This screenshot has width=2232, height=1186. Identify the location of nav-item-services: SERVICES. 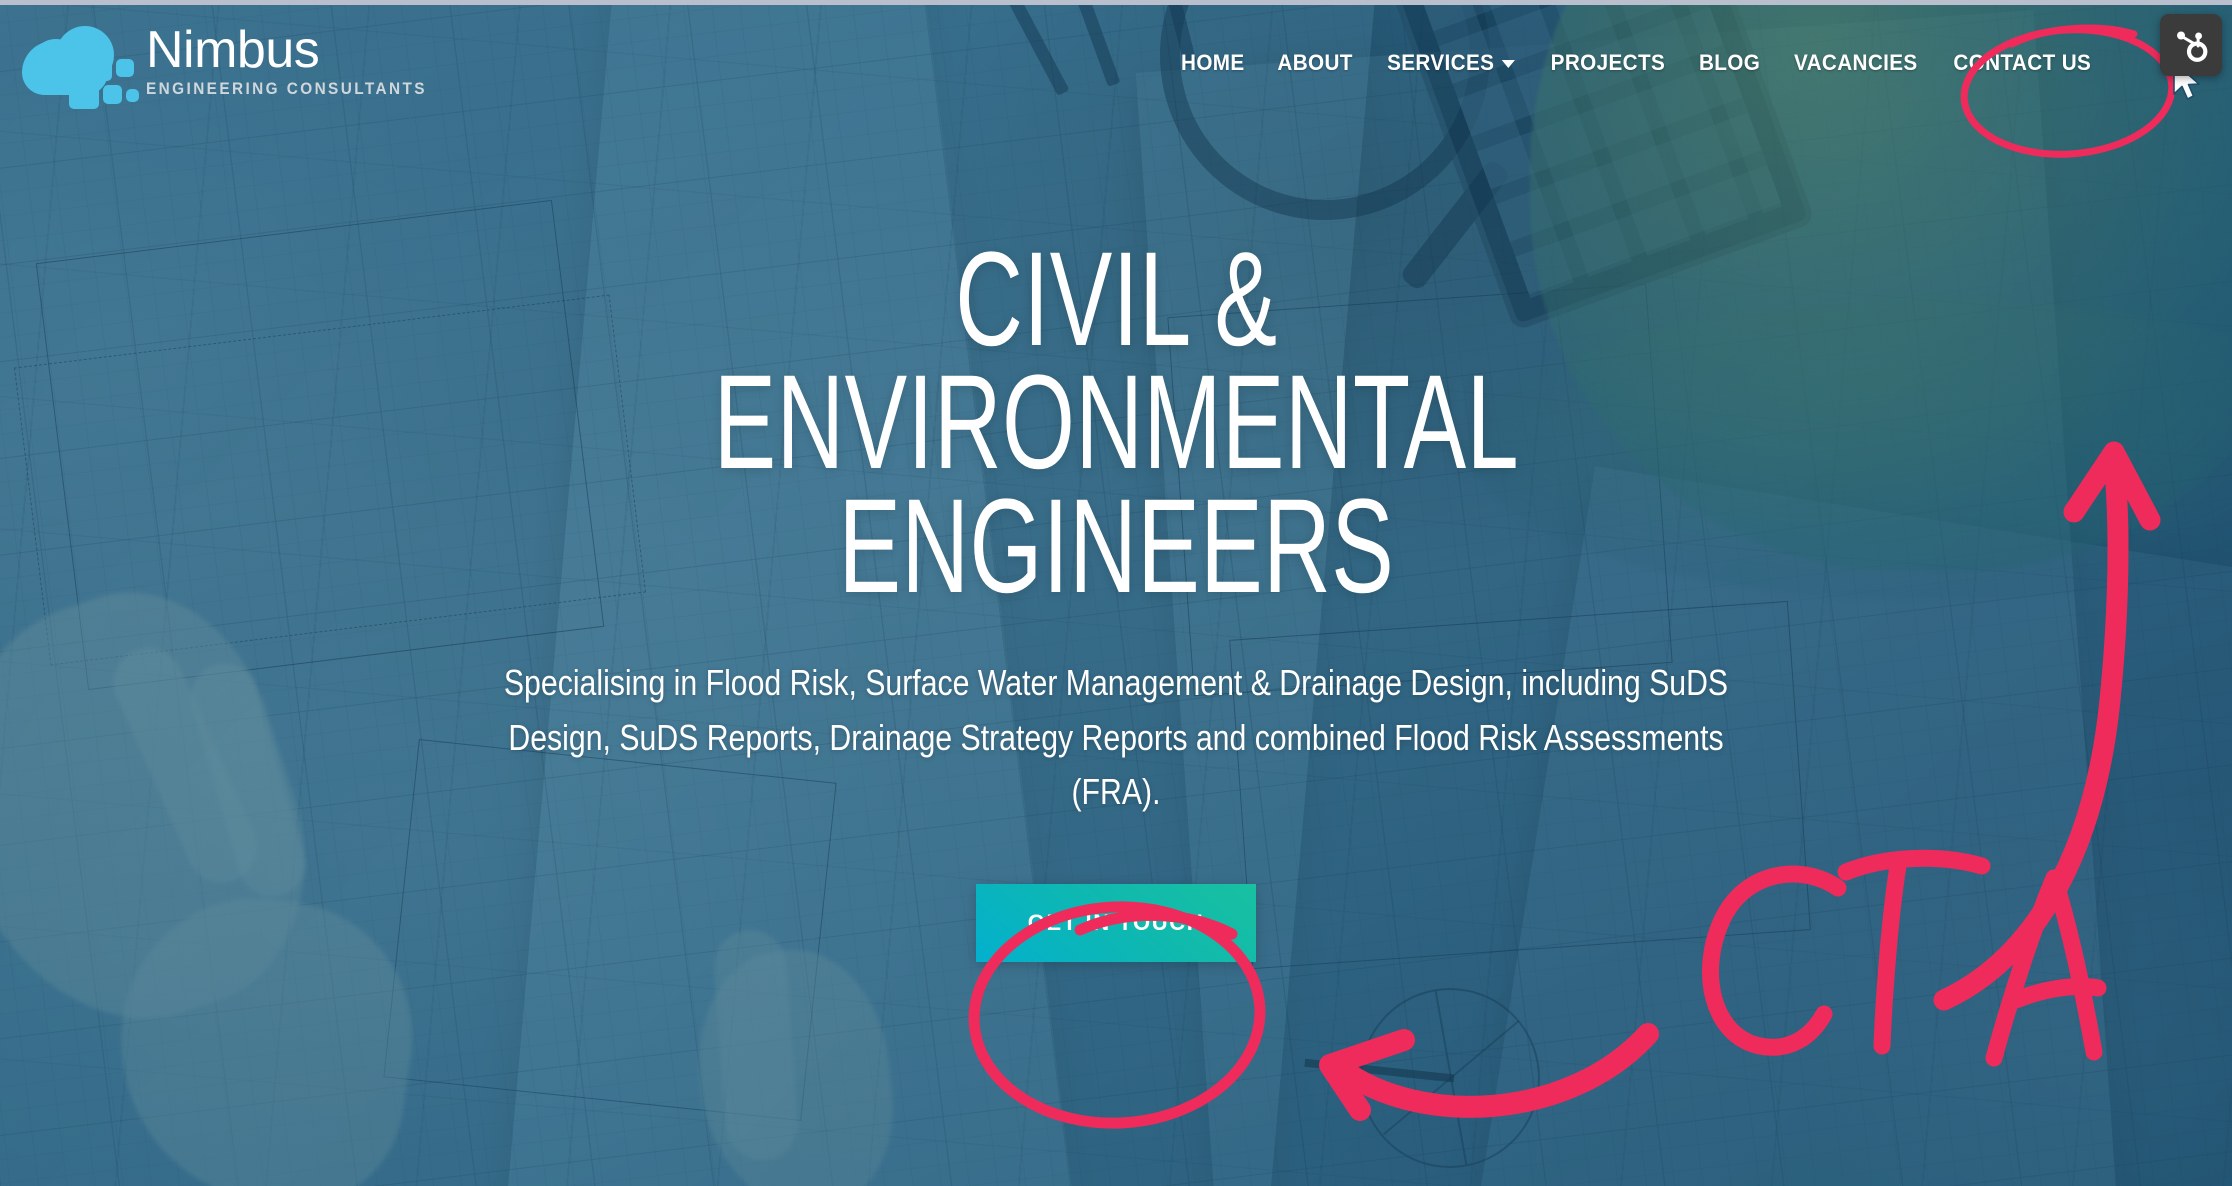
(1451, 63).